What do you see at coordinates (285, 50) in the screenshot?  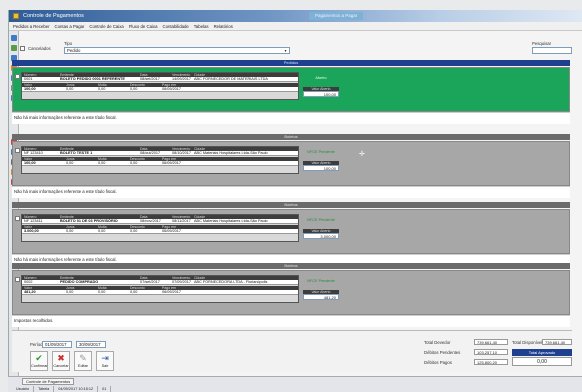 I see `chevron-down-icon: ▾` at bounding box center [285, 50].